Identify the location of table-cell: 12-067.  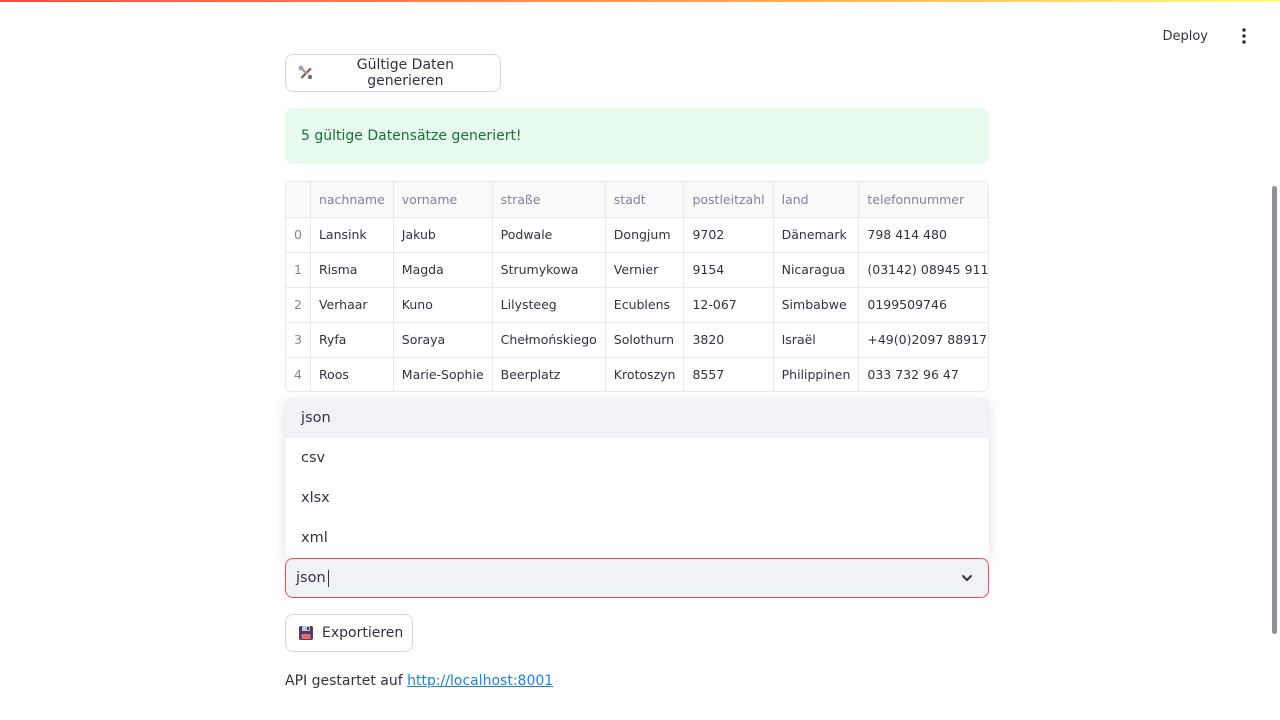
(728, 305).